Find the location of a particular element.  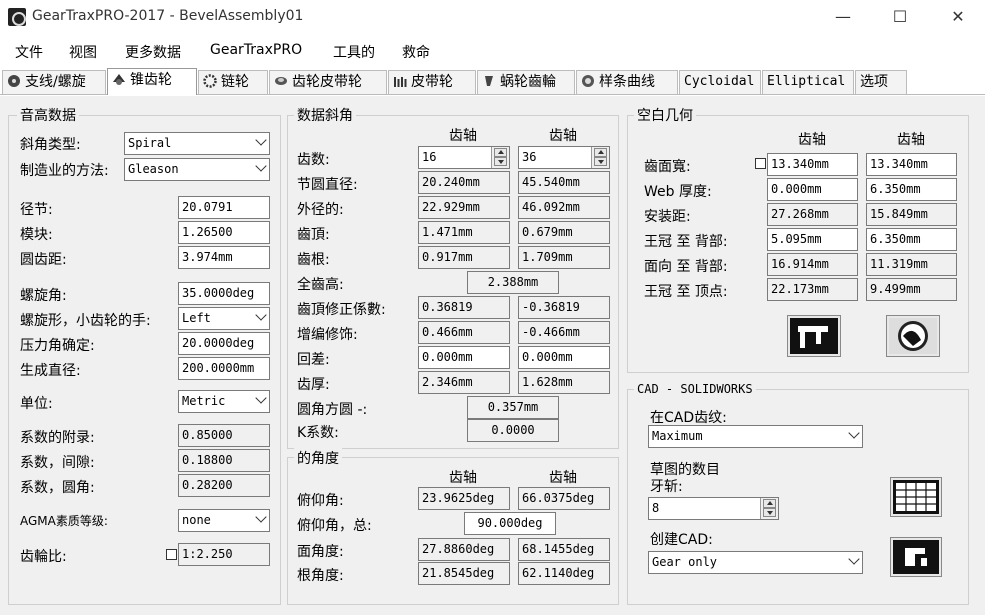

pinion-backlash-input: 0.000mm is located at coordinates (464, 357).